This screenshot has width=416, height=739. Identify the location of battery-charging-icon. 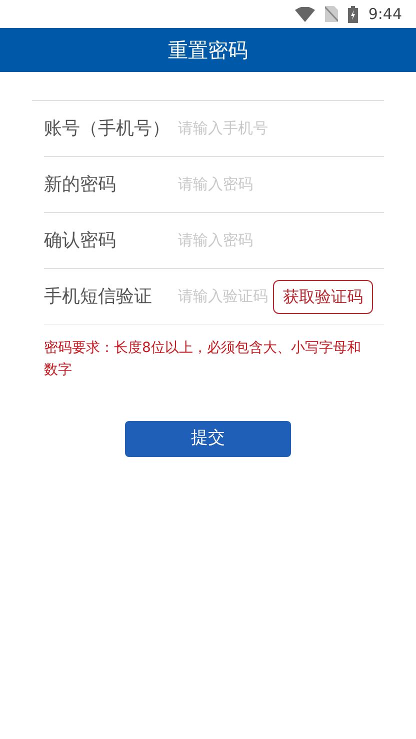
(353, 14).